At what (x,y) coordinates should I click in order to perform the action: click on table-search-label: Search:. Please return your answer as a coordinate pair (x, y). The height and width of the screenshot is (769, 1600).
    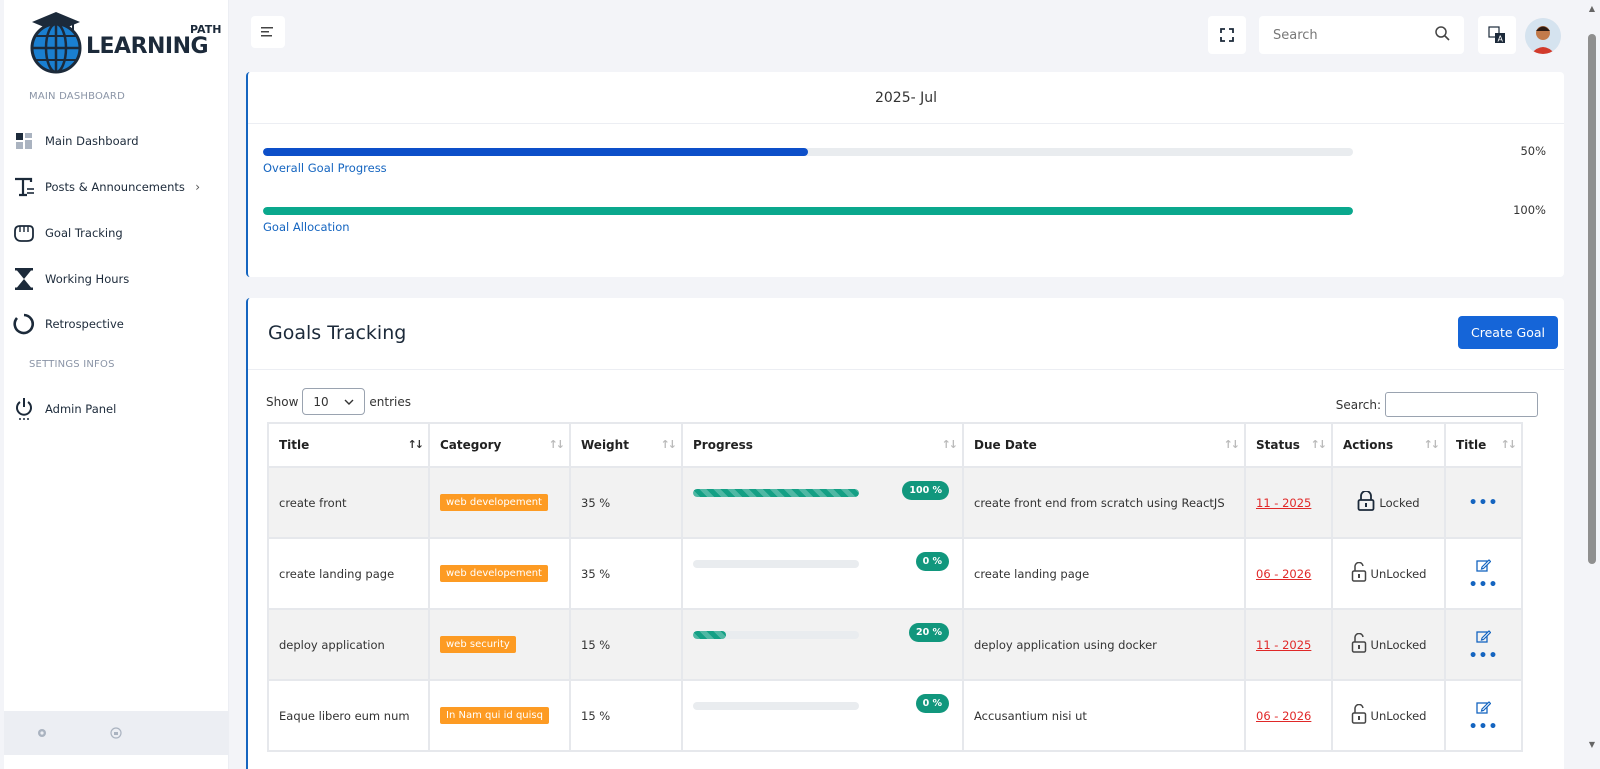
    Looking at the image, I should click on (1358, 404).